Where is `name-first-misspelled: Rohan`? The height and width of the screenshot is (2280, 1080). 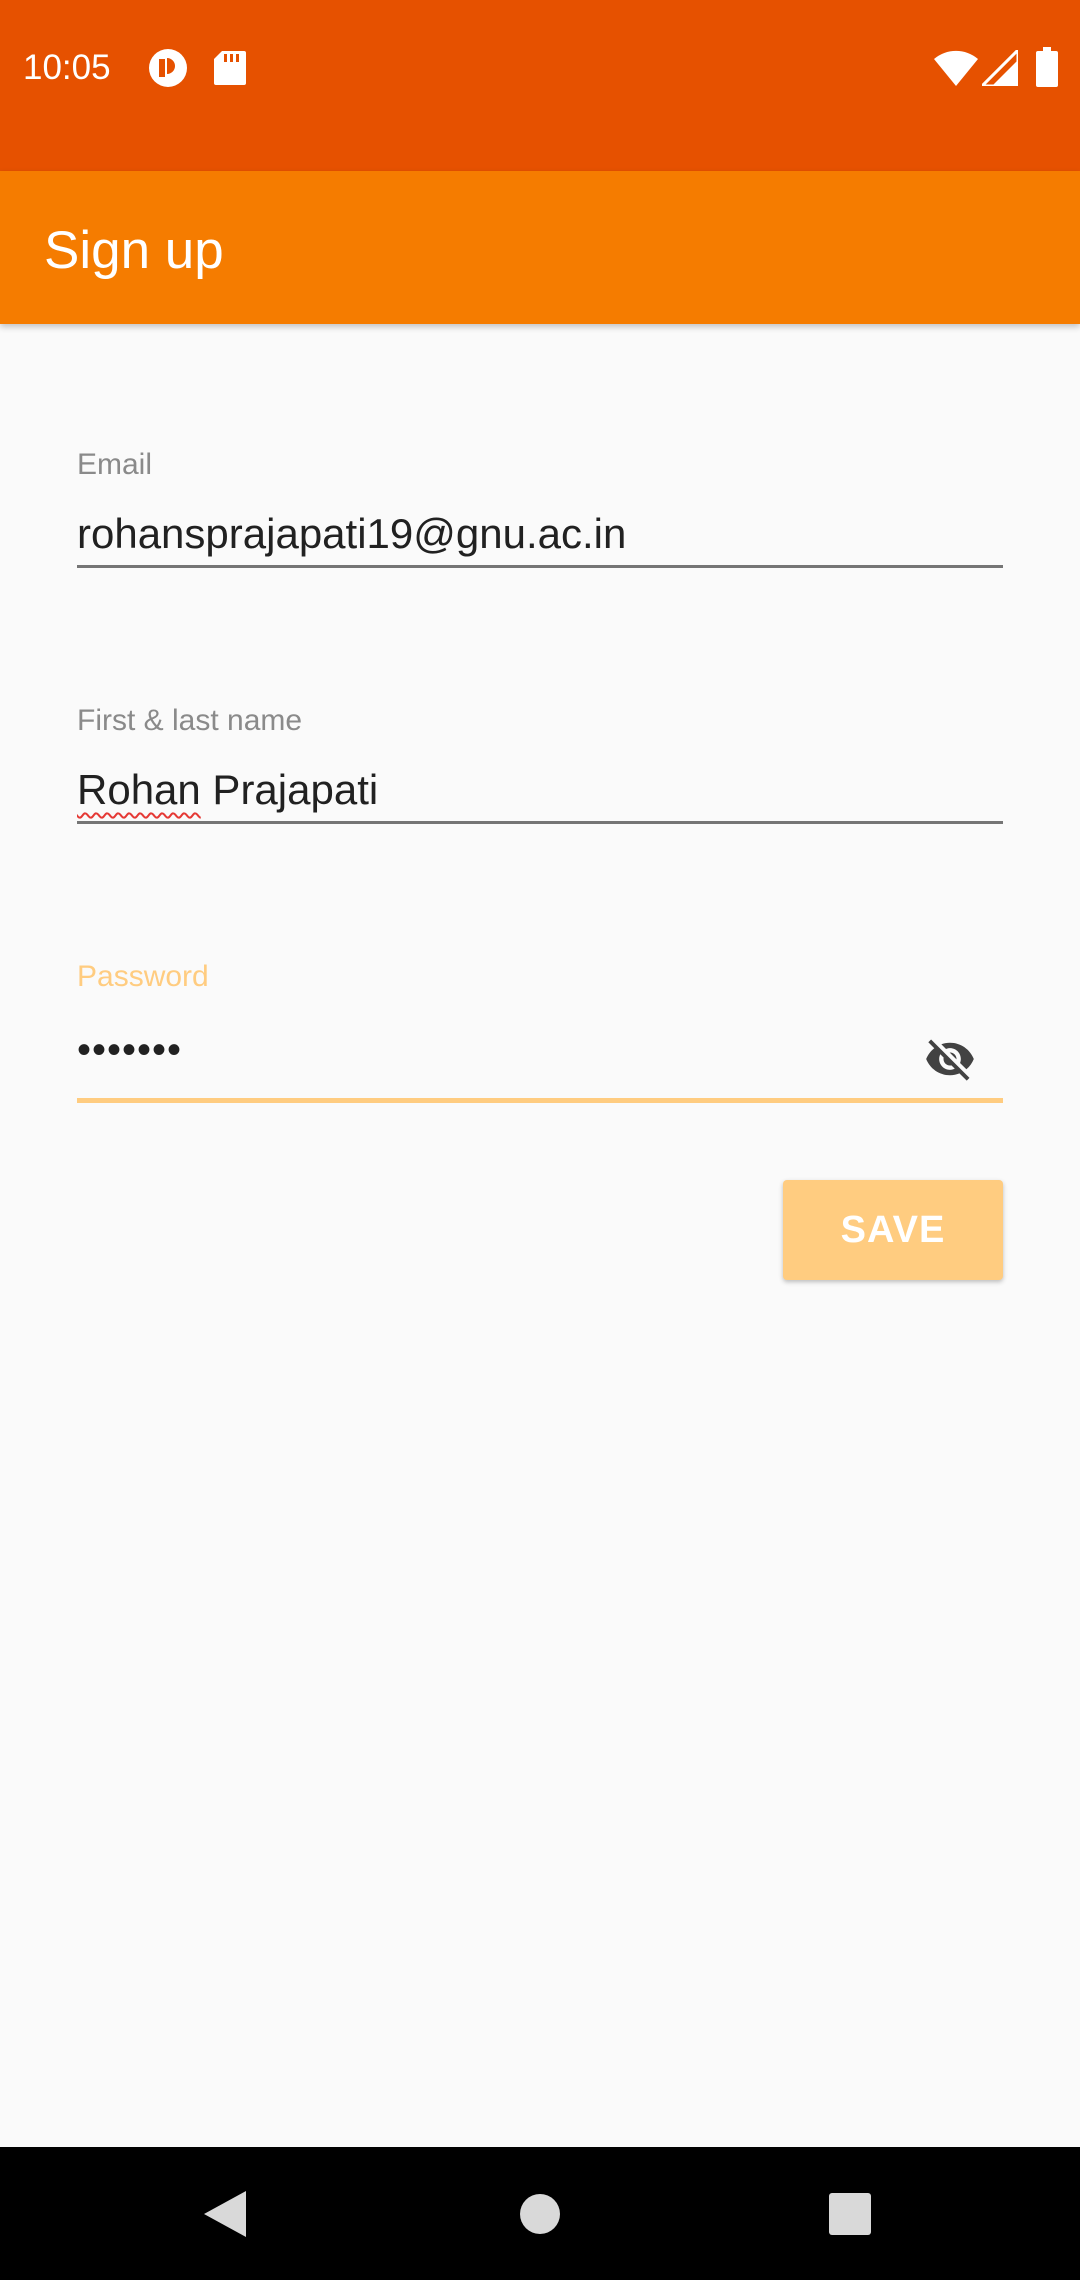 name-first-misspelled: Rohan is located at coordinates (139, 789).